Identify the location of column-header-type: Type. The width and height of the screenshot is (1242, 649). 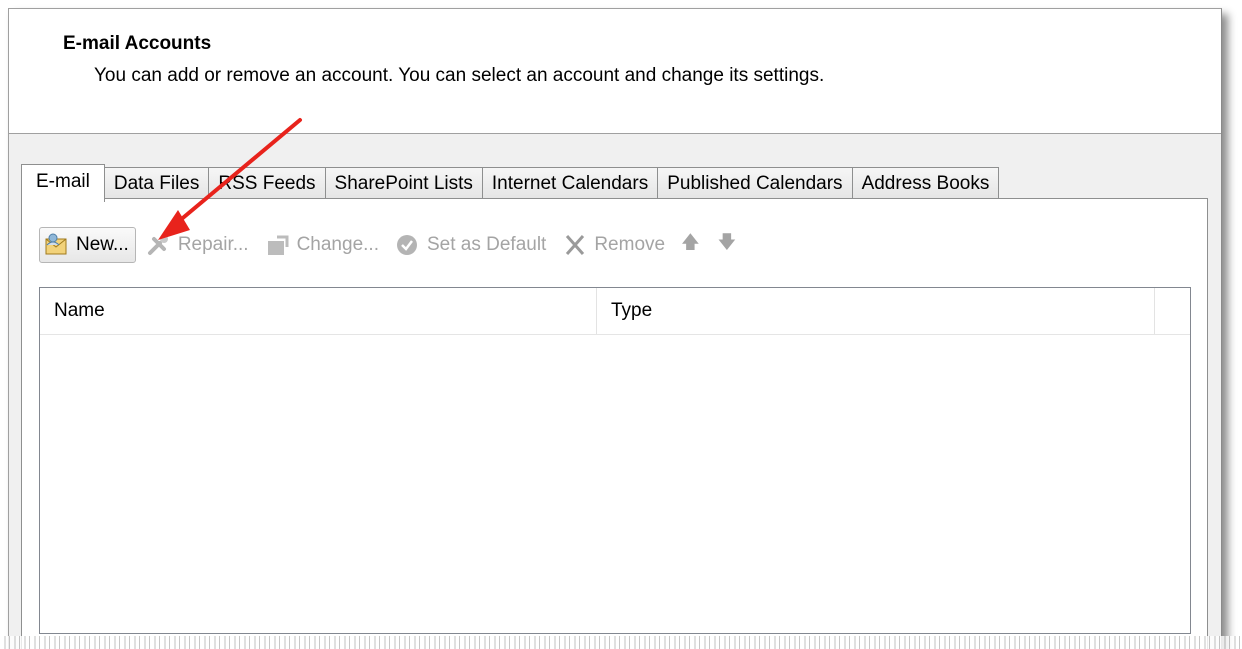
(876, 311).